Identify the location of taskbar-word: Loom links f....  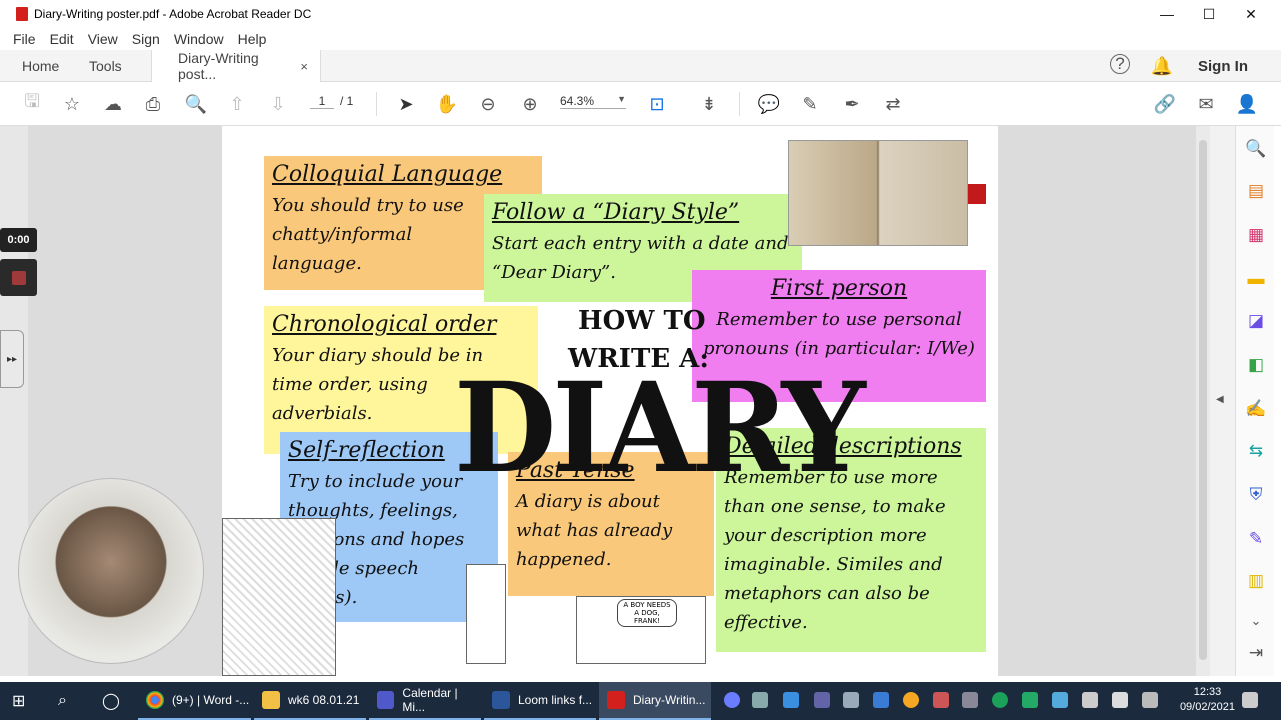
(540, 701).